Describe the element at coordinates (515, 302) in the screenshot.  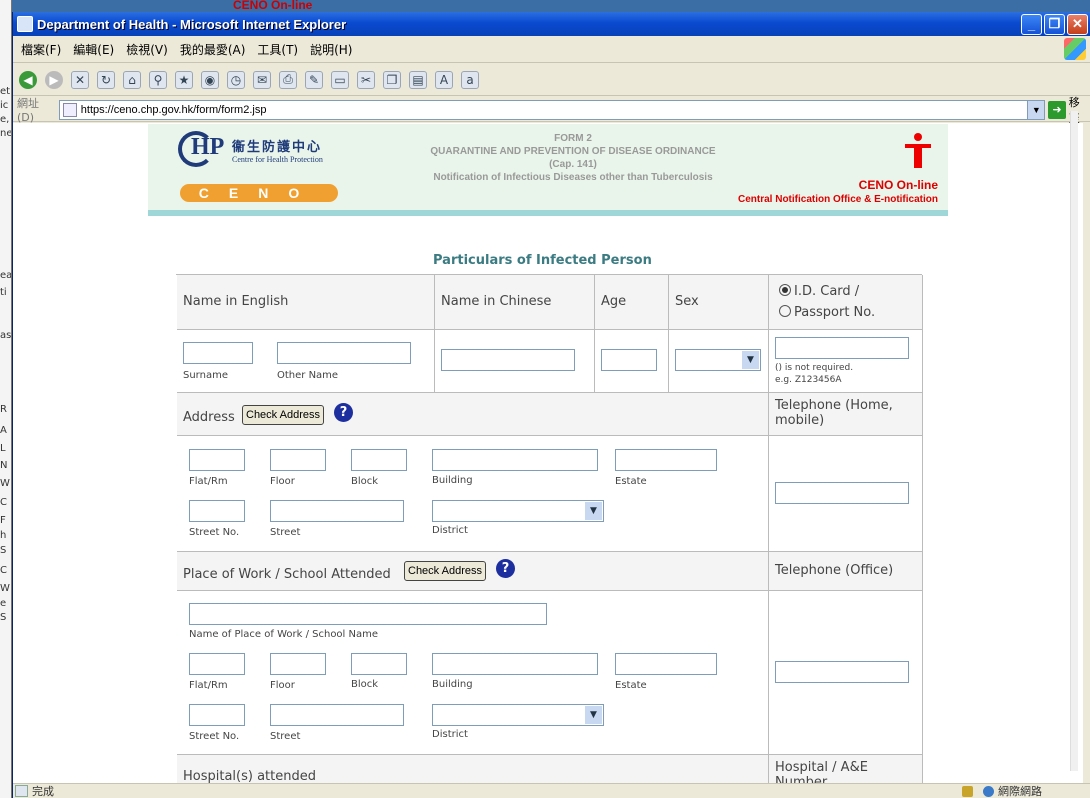
I see `name-cn-header: Name in Chinese` at that location.